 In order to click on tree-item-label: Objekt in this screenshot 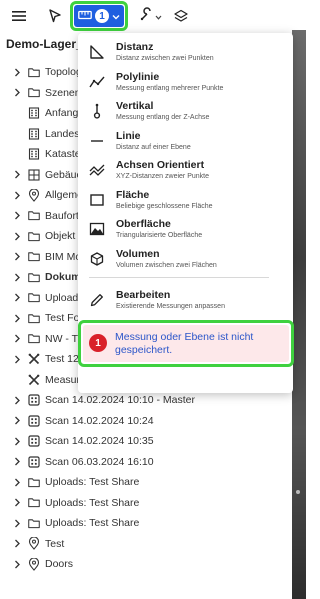, I will do `click(60, 236)`.